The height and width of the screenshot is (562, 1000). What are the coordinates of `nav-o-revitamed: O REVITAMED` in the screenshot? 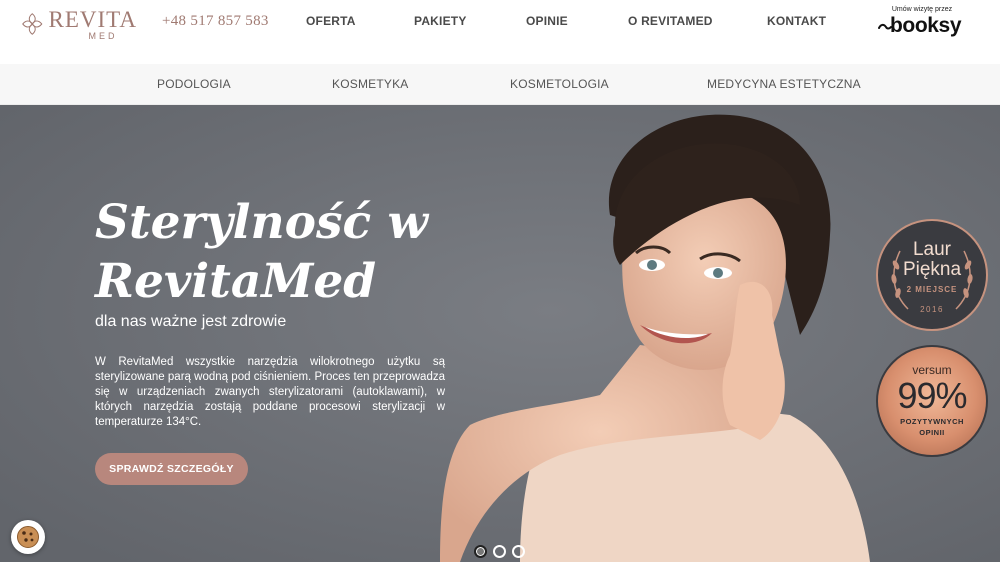 It's located at (670, 21).